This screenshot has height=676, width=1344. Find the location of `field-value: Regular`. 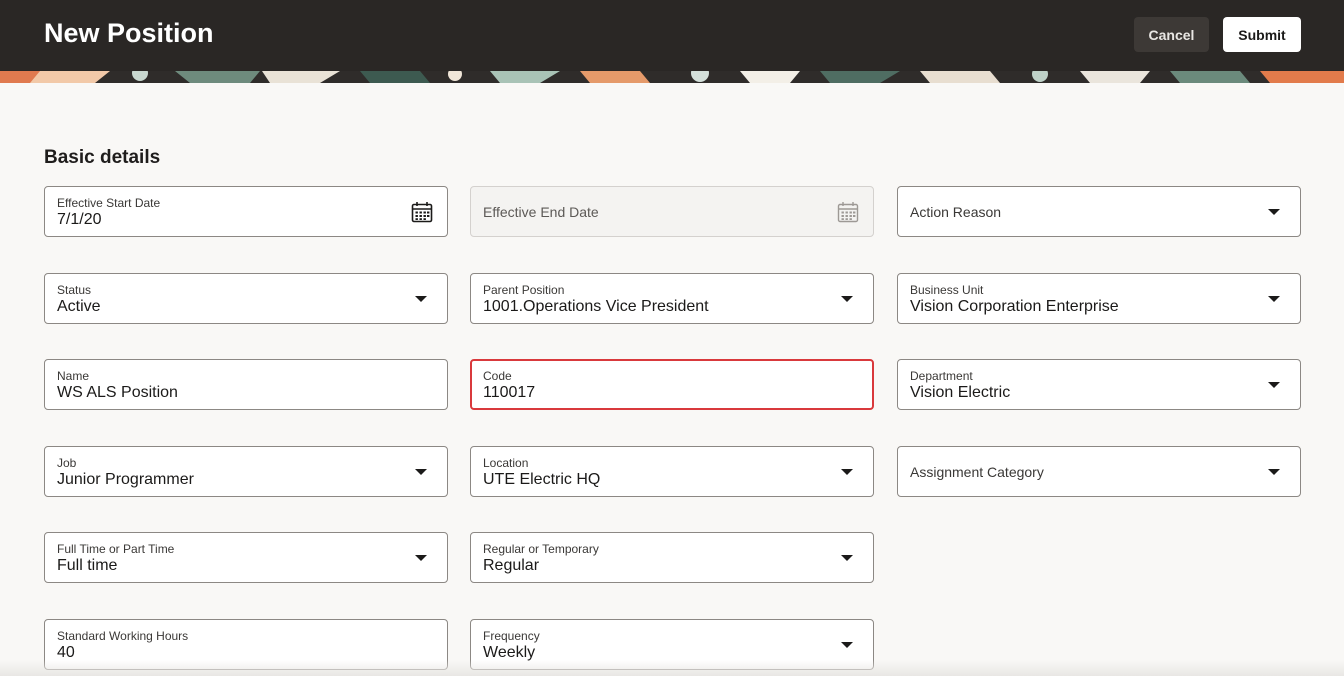

field-value: Regular is located at coordinates (511, 565).